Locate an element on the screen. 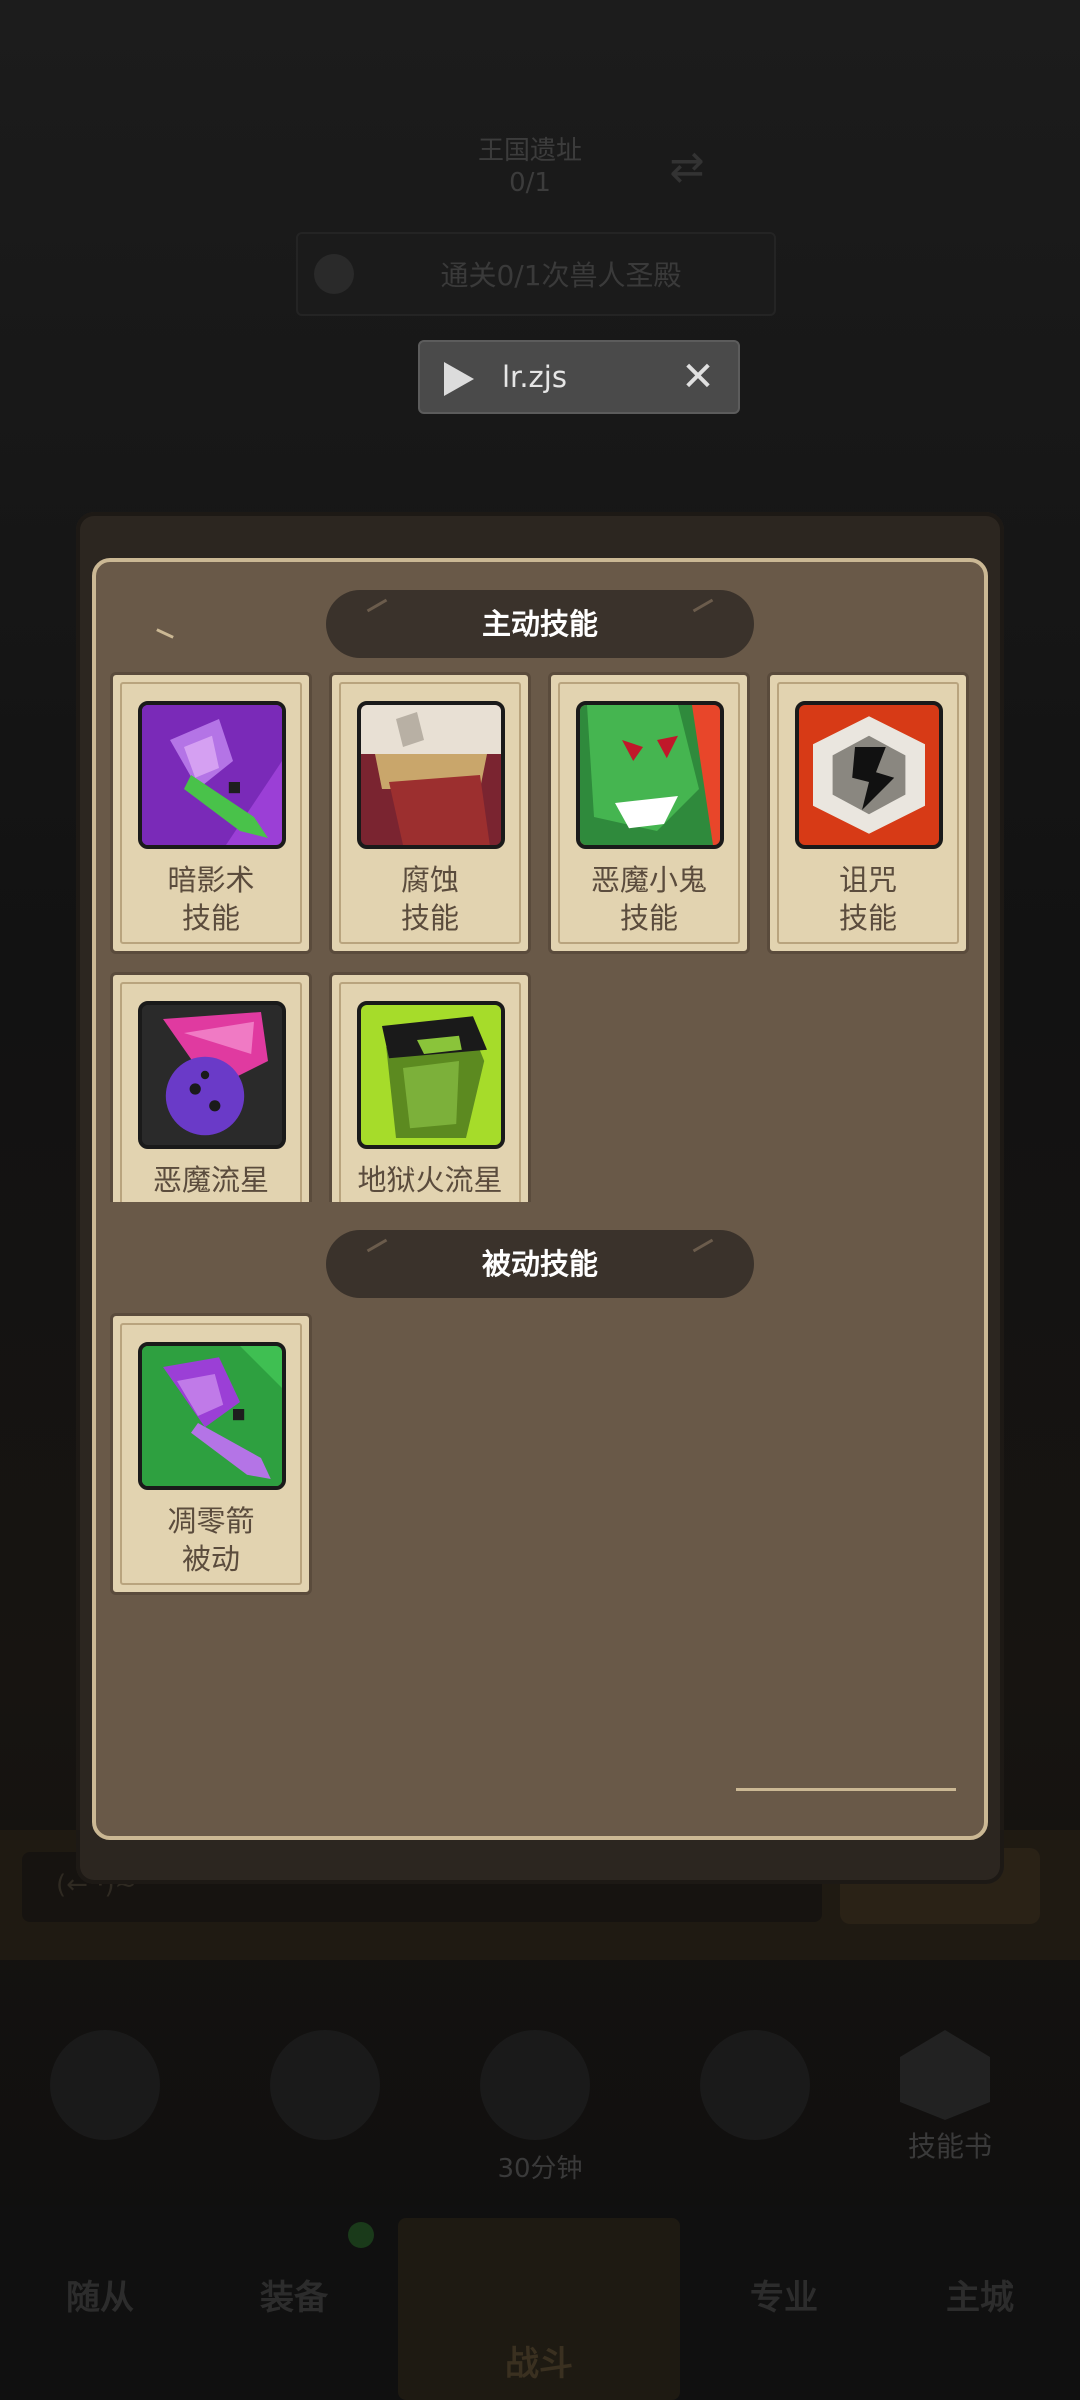 The height and width of the screenshot is (2400, 1080). nav-main-city: 主城 is located at coordinates (980, 2298).